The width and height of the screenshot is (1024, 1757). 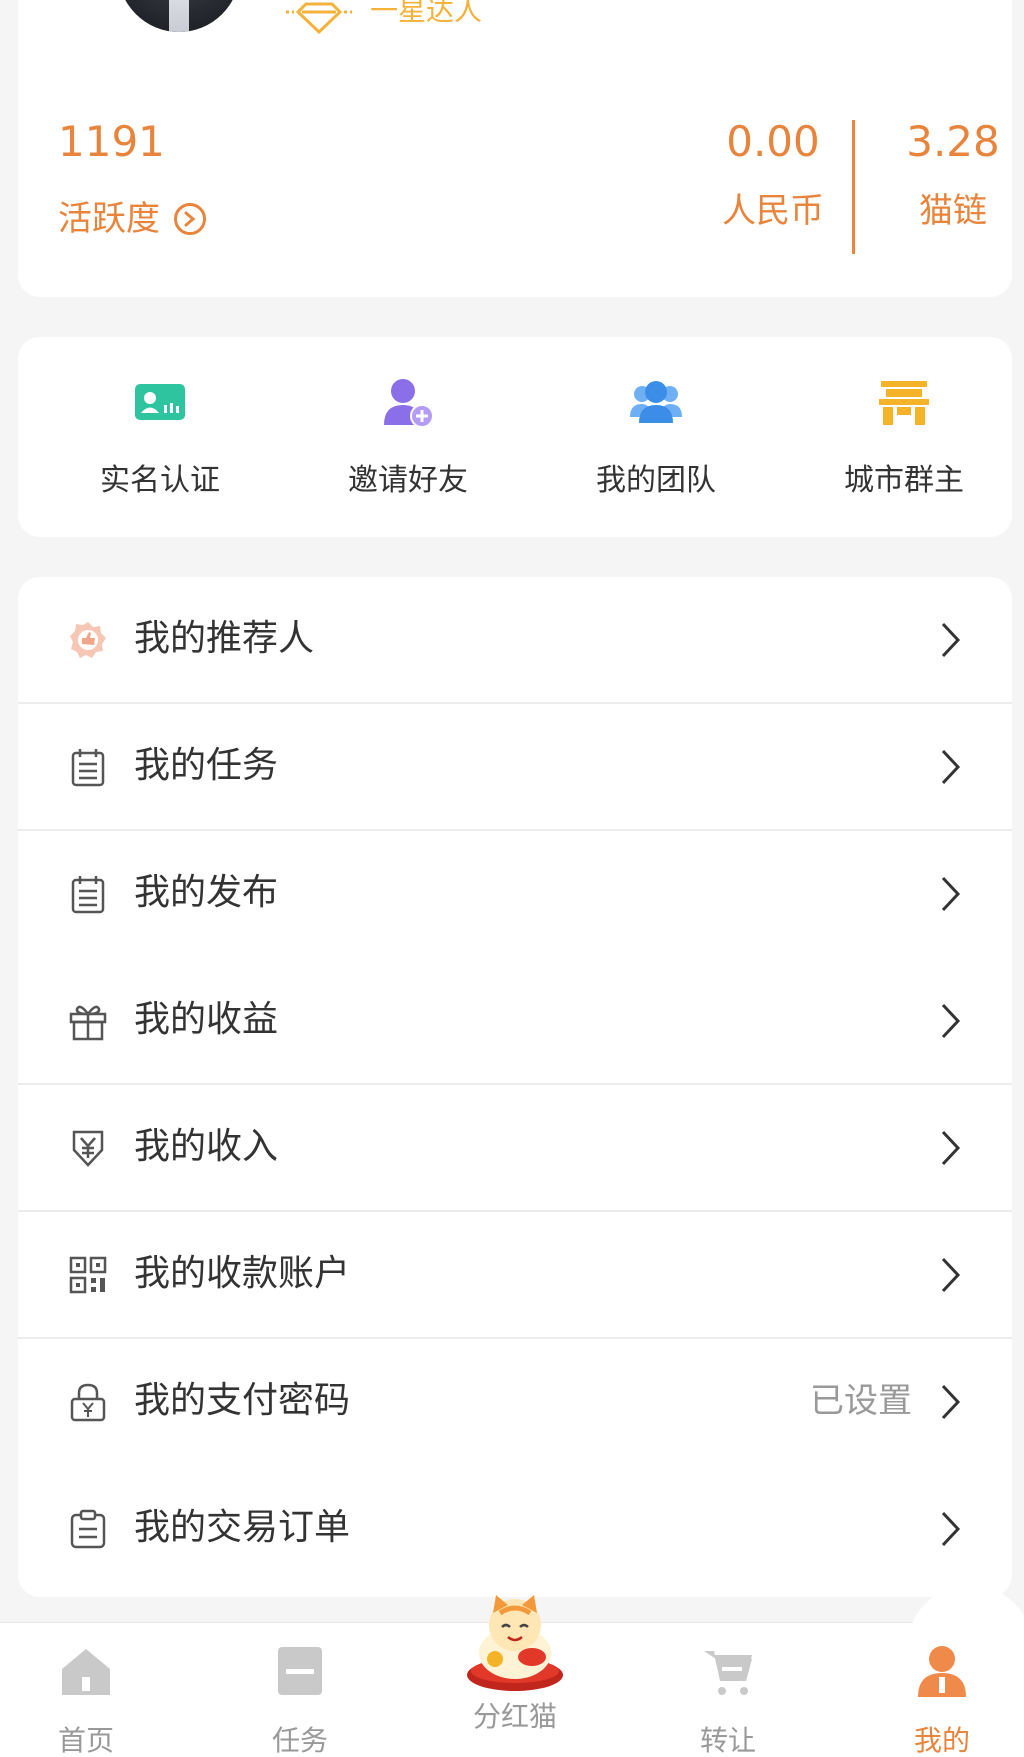 I want to click on city-gate-icon, so click(x=904, y=403).